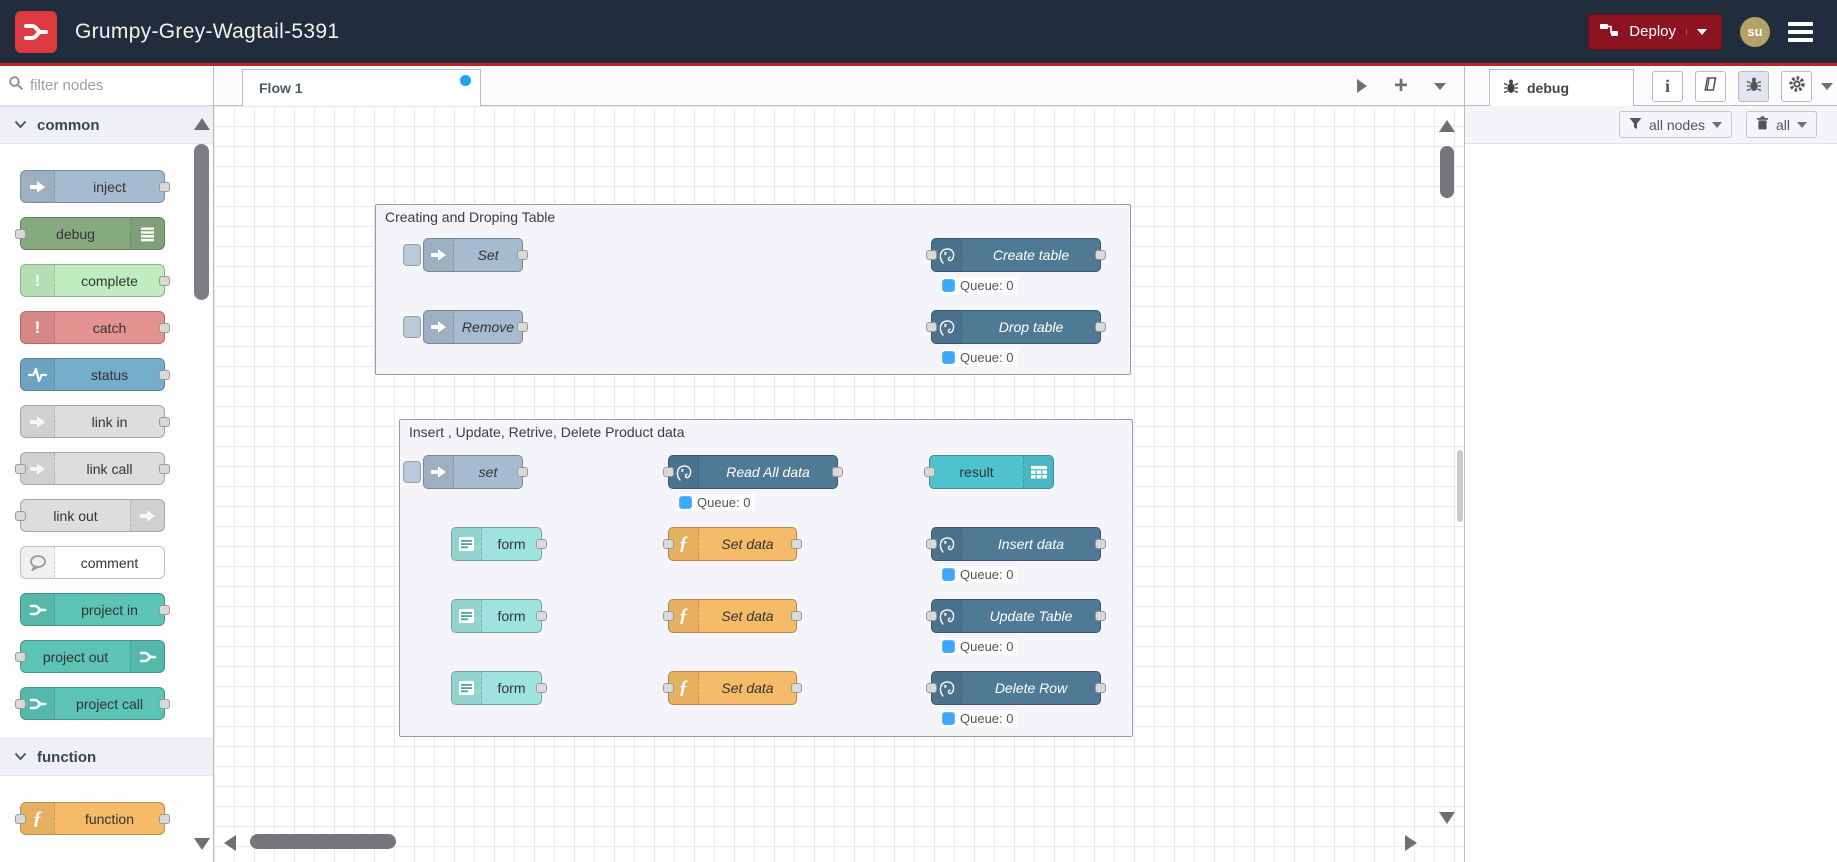  Describe the element at coordinates (1447, 172) in the screenshot. I see `canvas-vertical-scrollbar-thumb` at that location.